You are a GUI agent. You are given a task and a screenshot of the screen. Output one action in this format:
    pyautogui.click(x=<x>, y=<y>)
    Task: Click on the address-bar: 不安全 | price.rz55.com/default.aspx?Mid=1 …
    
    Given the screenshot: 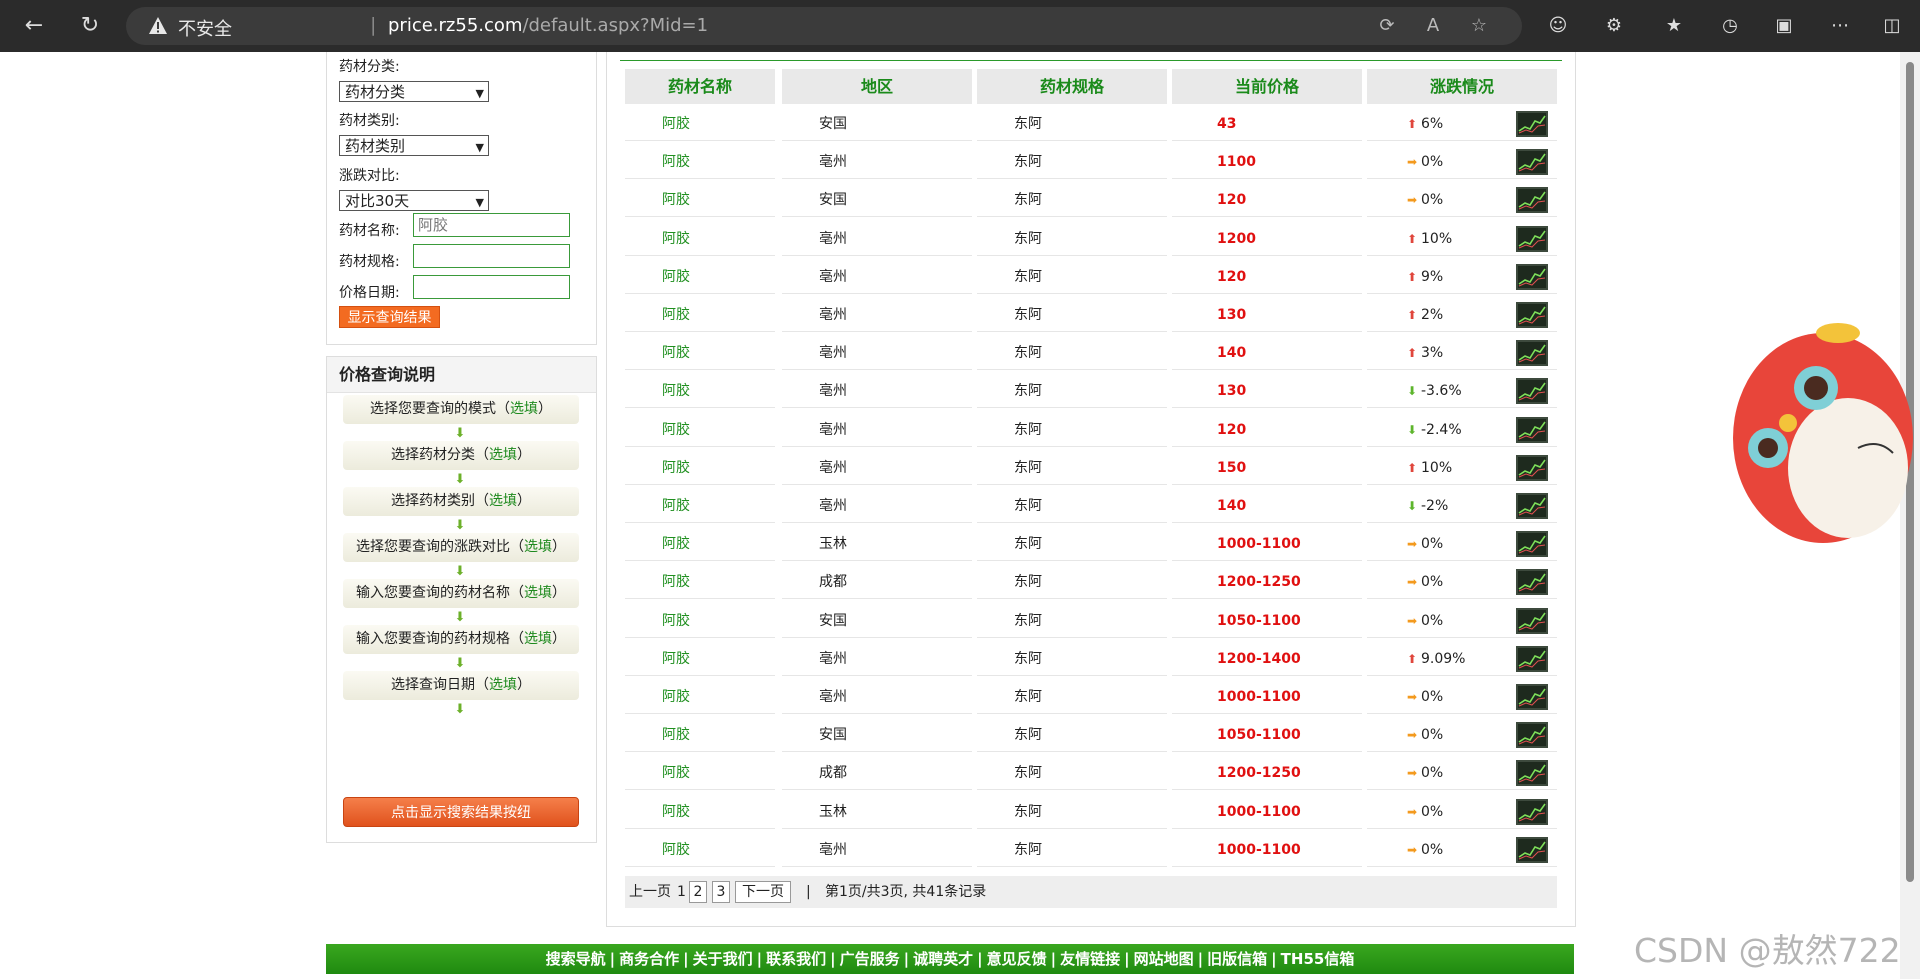 What is the action you would take?
    pyautogui.click(x=824, y=26)
    